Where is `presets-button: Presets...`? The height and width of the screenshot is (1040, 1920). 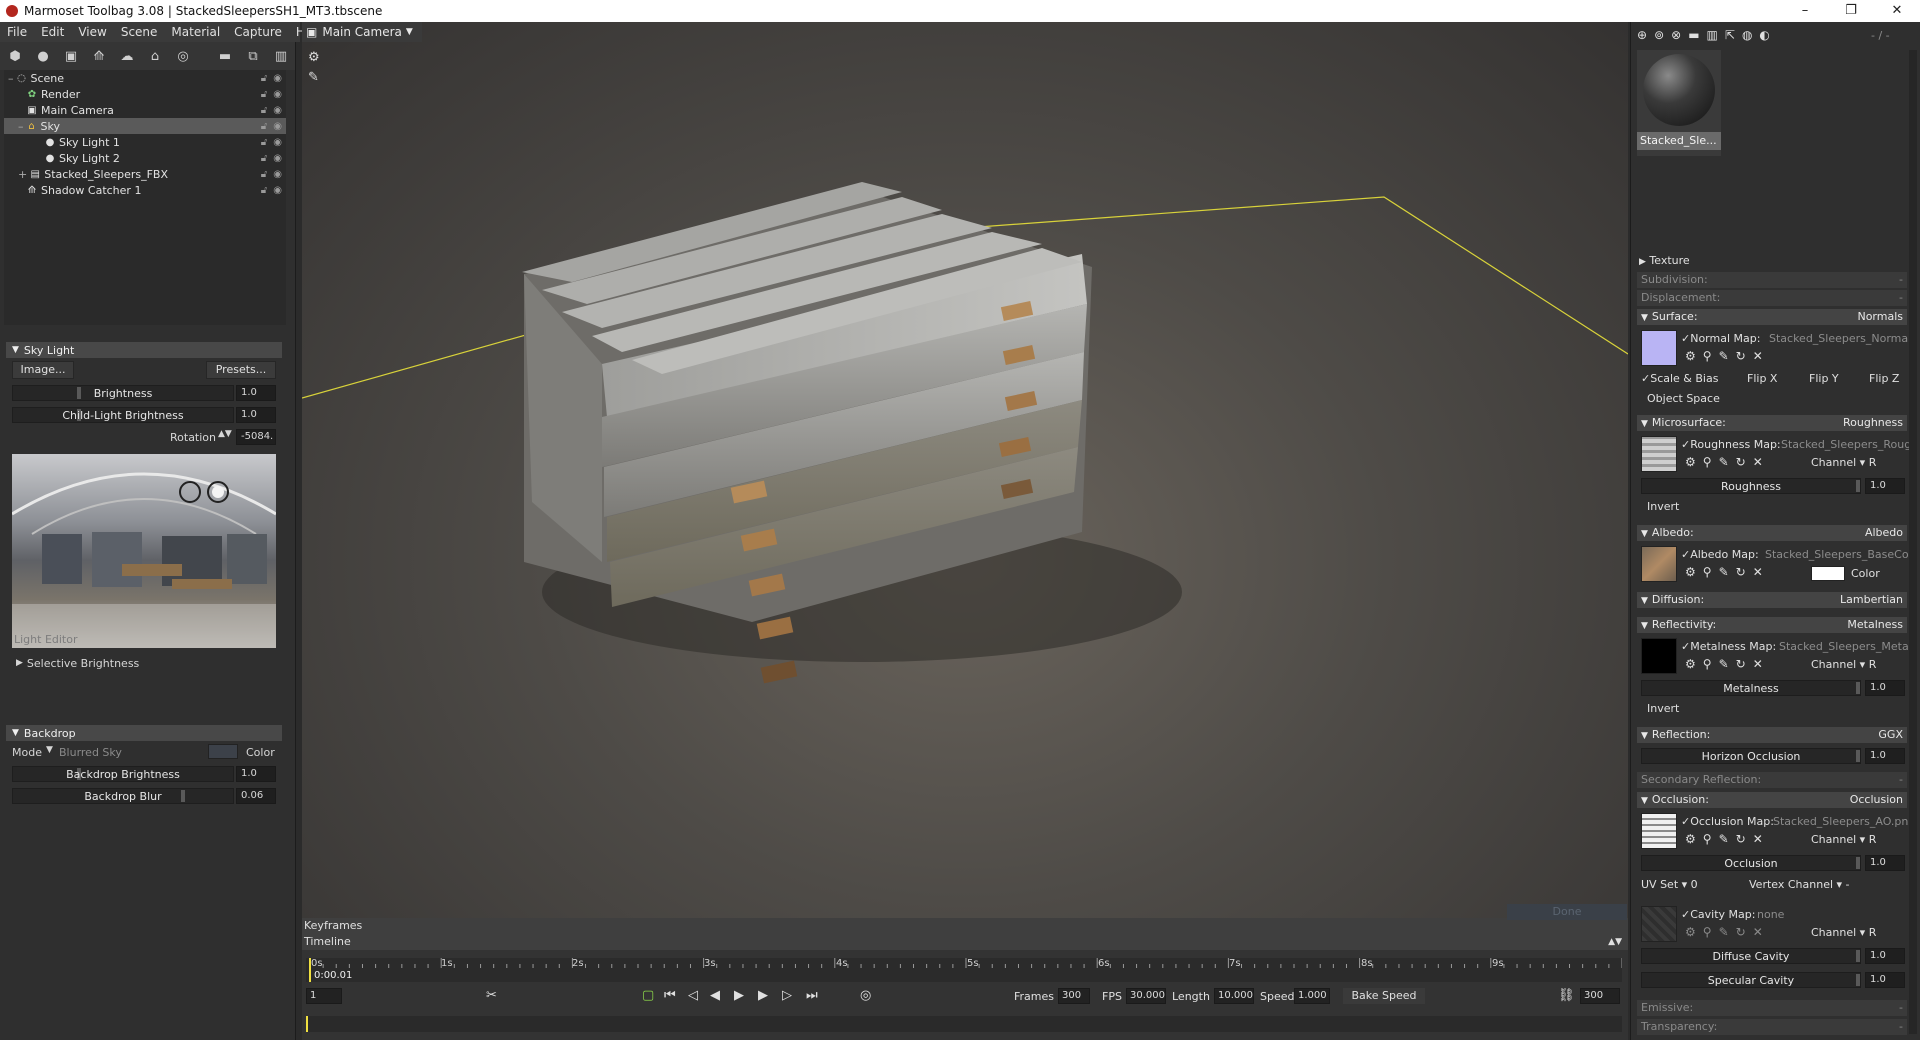 presets-button: Presets... is located at coordinates (241, 370).